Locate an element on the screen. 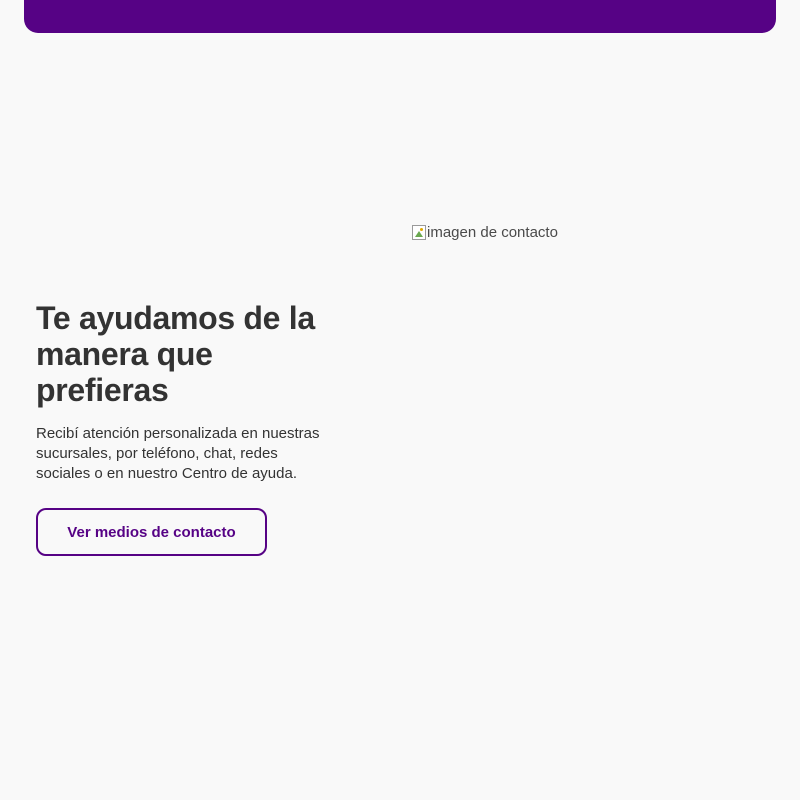 This screenshot has width=800, height=800. contact-image: imagen de contacto is located at coordinates (485, 232).